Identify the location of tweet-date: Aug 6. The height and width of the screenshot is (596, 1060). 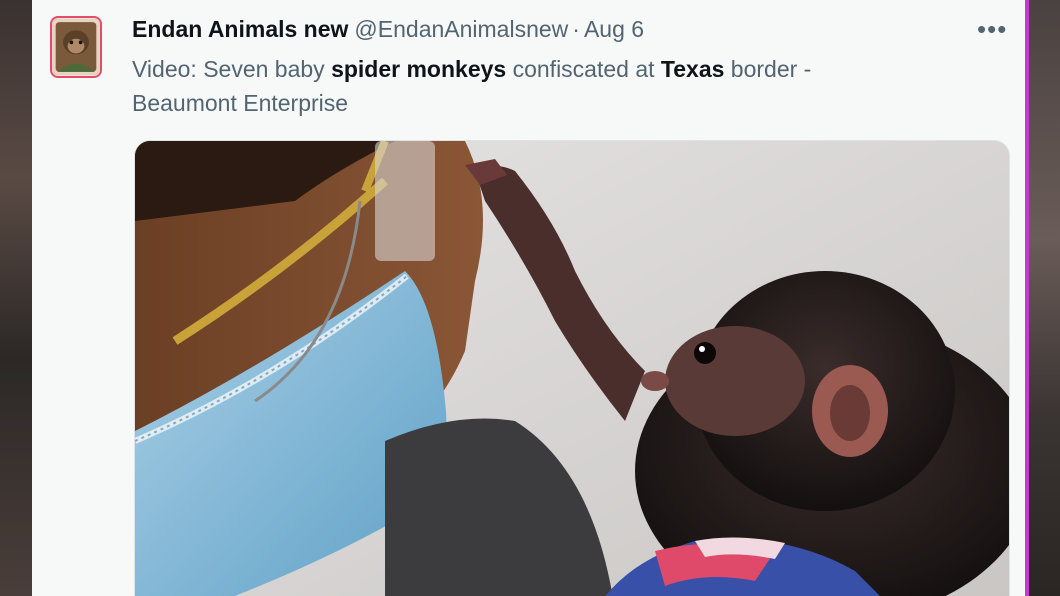
(614, 29).